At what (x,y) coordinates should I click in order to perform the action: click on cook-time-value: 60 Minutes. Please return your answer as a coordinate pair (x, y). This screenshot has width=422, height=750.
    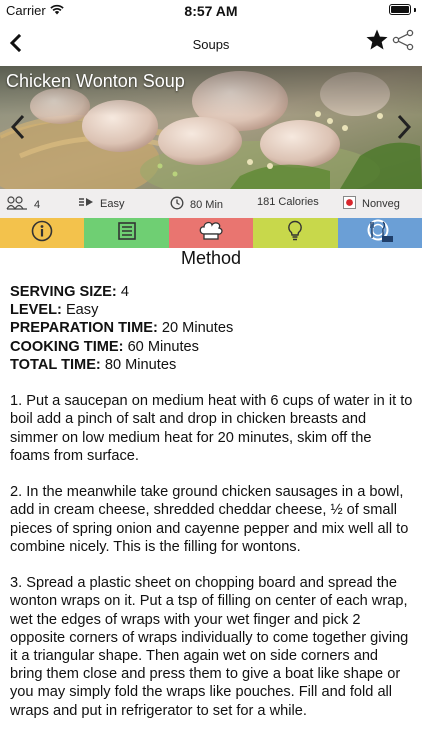
    Looking at the image, I should click on (161, 346).